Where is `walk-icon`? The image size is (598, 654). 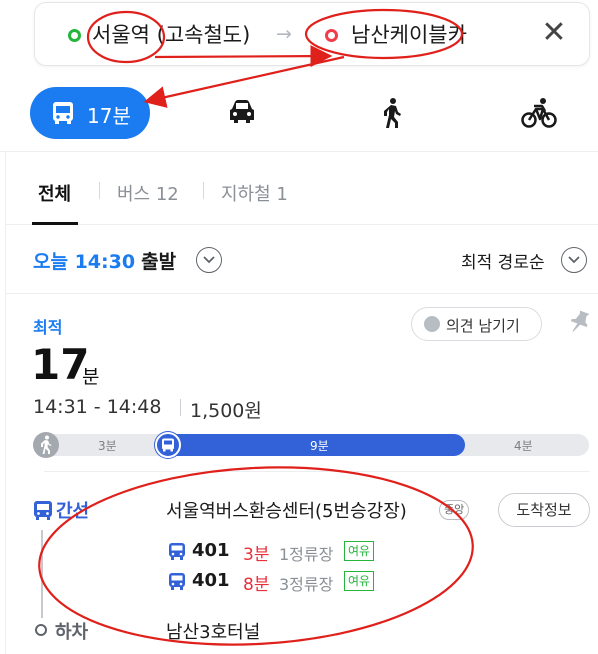 walk-icon is located at coordinates (392, 113).